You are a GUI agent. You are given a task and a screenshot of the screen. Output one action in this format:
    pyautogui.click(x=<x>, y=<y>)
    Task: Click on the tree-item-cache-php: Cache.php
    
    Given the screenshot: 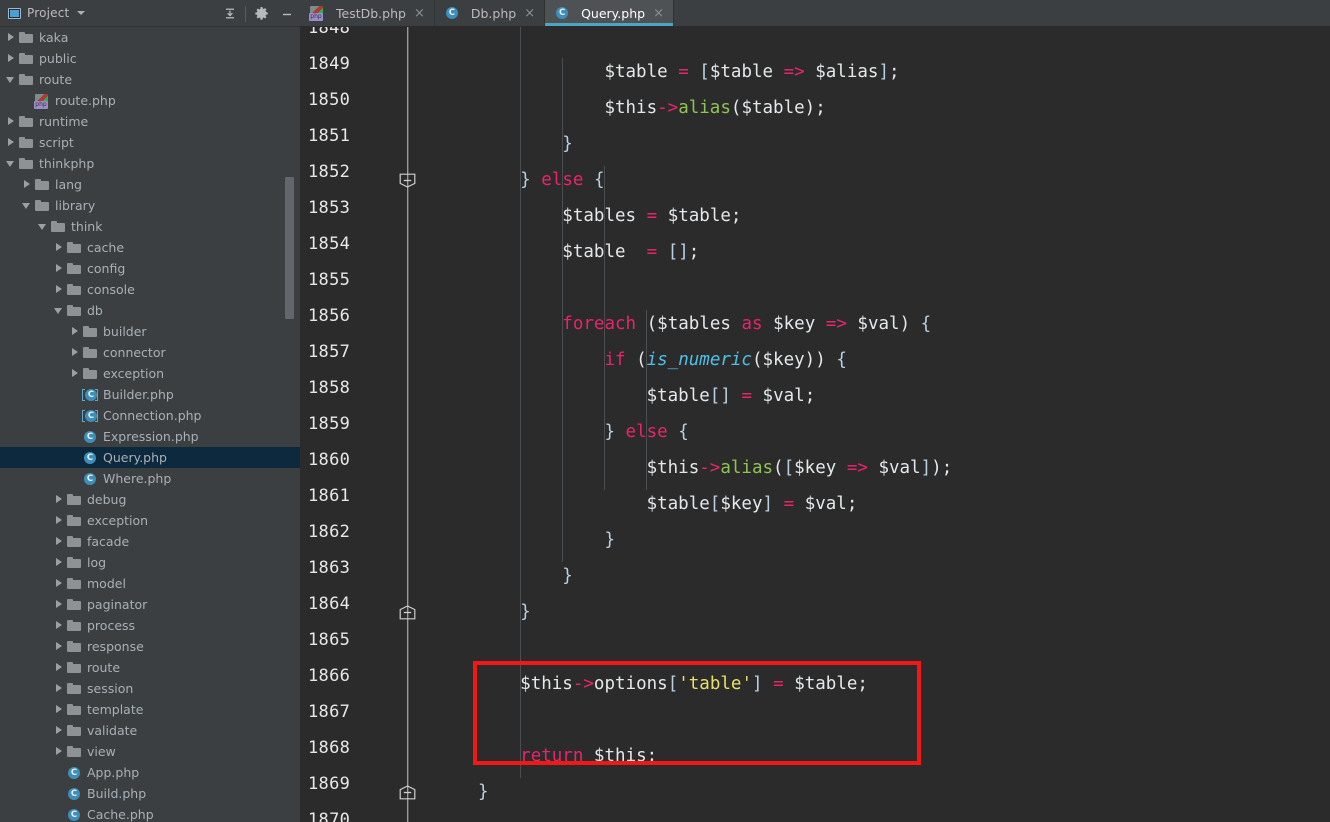 What is the action you would take?
    pyautogui.click(x=150, y=813)
    